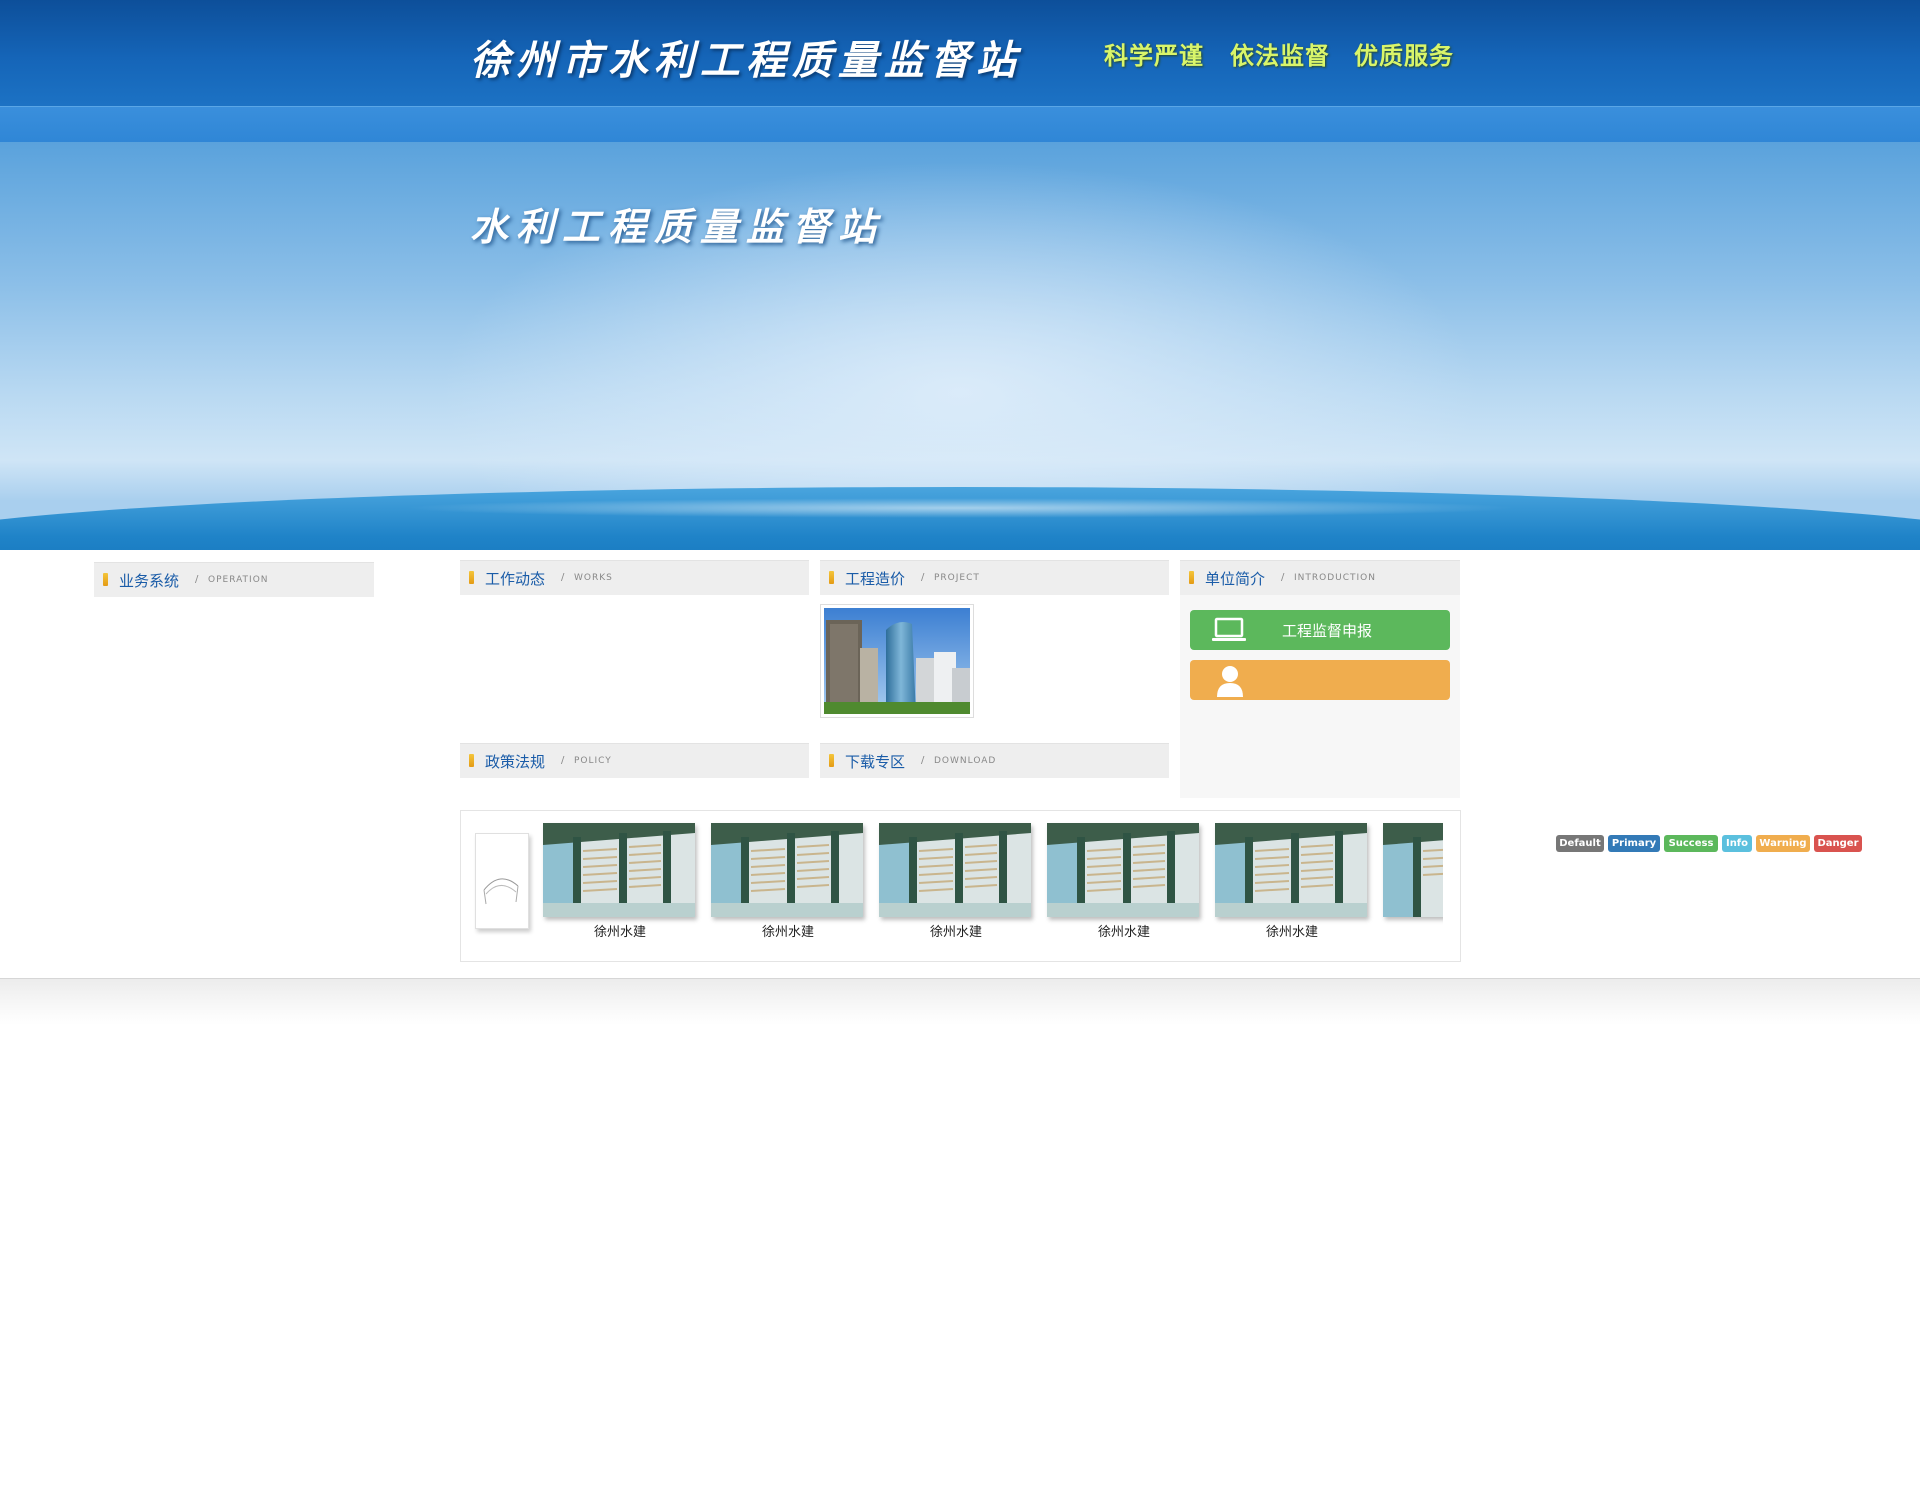 The width and height of the screenshot is (1920, 1500). What do you see at coordinates (1230, 681) in the screenshot?
I see `user-icon` at bounding box center [1230, 681].